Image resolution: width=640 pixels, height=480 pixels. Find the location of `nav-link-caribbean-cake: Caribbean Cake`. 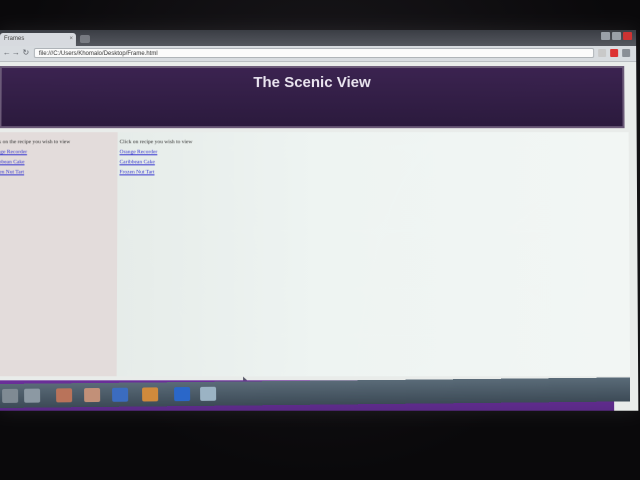

nav-link-caribbean-cake: Caribbean Cake is located at coordinates (35, 162).